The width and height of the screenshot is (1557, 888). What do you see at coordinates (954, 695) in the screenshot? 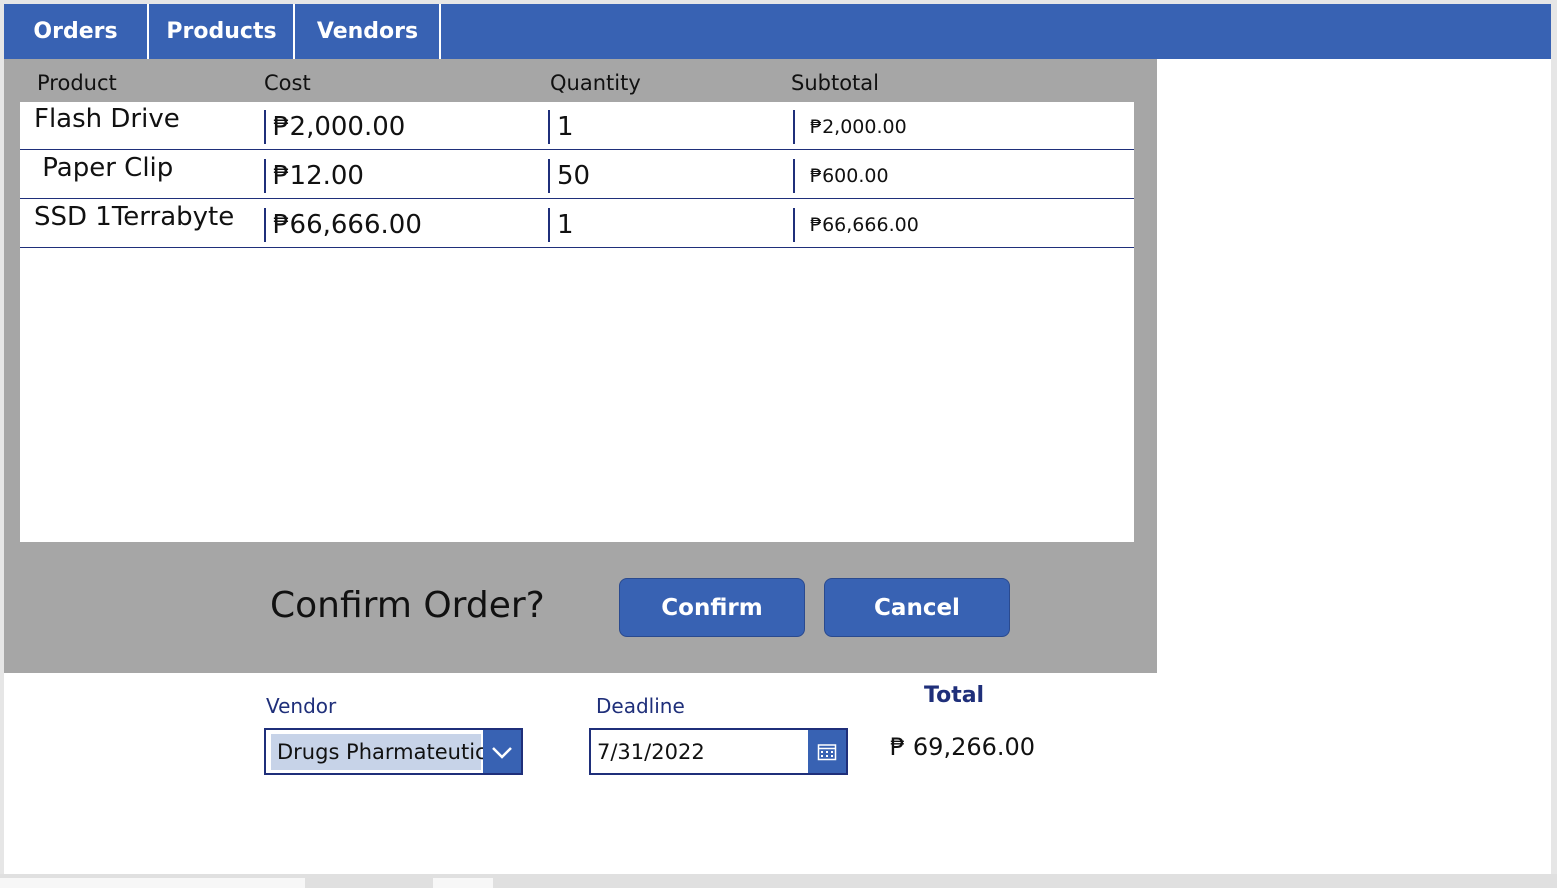
I see `total-label: Total` at bounding box center [954, 695].